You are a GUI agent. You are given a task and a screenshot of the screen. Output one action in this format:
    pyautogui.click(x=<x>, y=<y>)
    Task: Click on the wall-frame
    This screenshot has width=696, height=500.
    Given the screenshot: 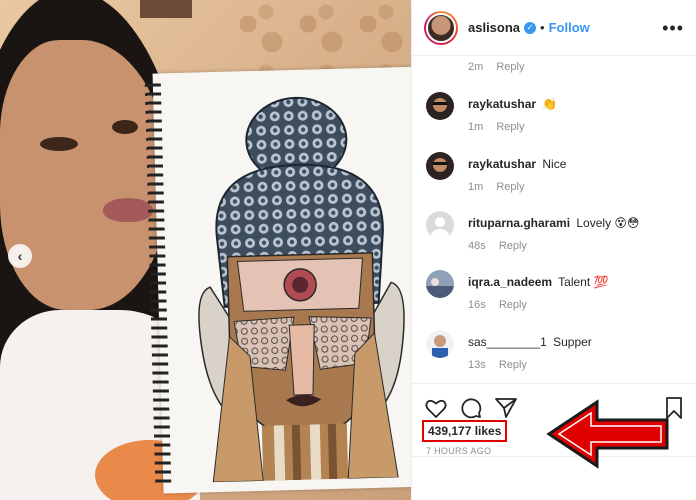 What is the action you would take?
    pyautogui.click(x=166, y=9)
    